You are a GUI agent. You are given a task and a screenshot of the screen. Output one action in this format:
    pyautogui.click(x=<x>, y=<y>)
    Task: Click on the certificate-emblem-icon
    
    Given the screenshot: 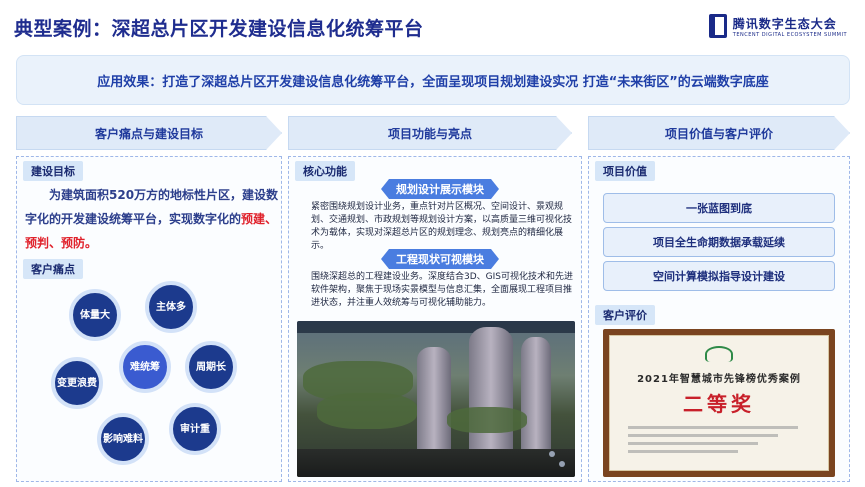 What is the action you would take?
    pyautogui.click(x=719, y=354)
    